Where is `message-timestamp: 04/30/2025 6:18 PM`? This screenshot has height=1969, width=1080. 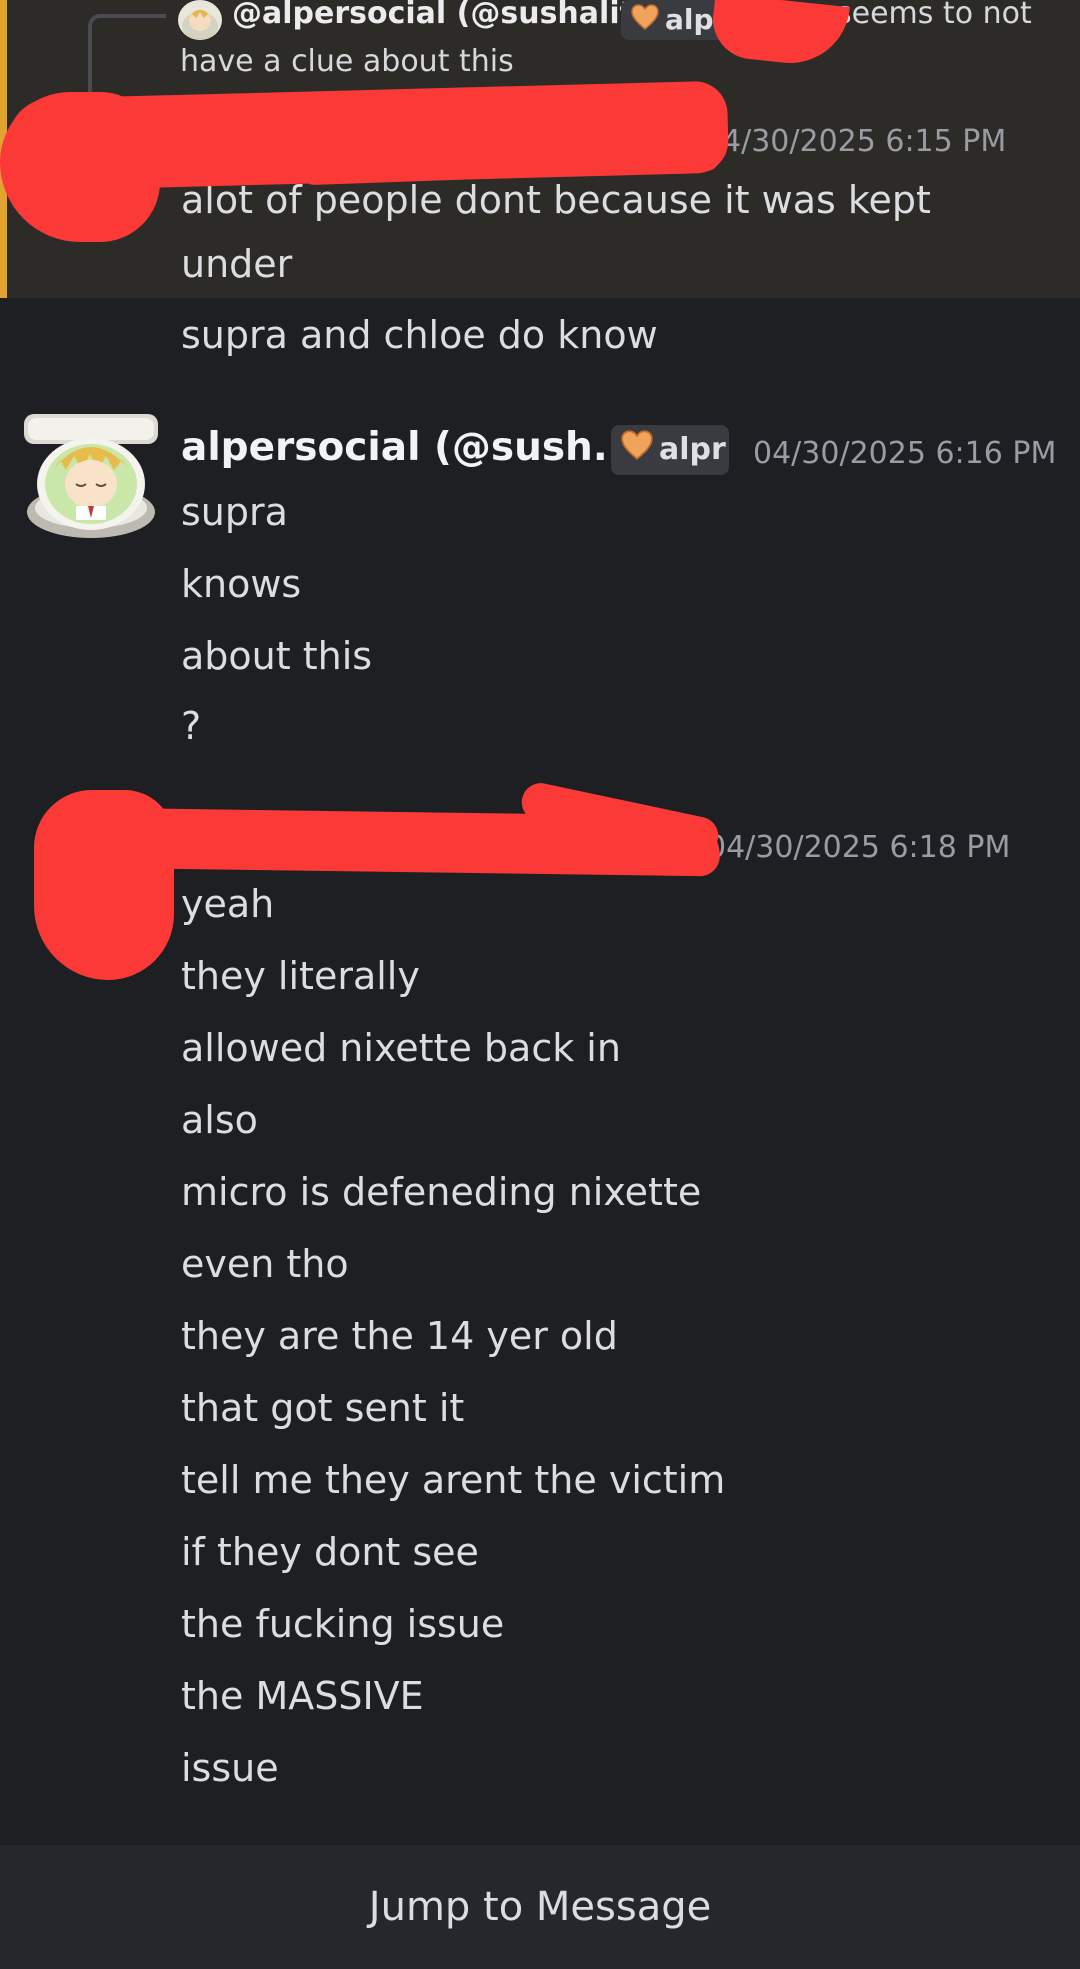
message-timestamp: 04/30/2025 6:18 PM is located at coordinates (859, 847).